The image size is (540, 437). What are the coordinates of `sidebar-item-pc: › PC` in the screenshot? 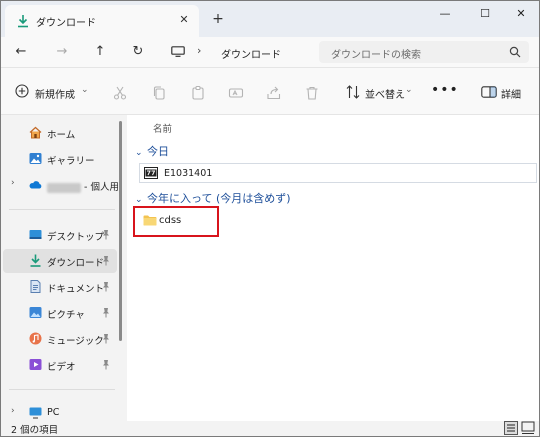 It's located at (60, 412).